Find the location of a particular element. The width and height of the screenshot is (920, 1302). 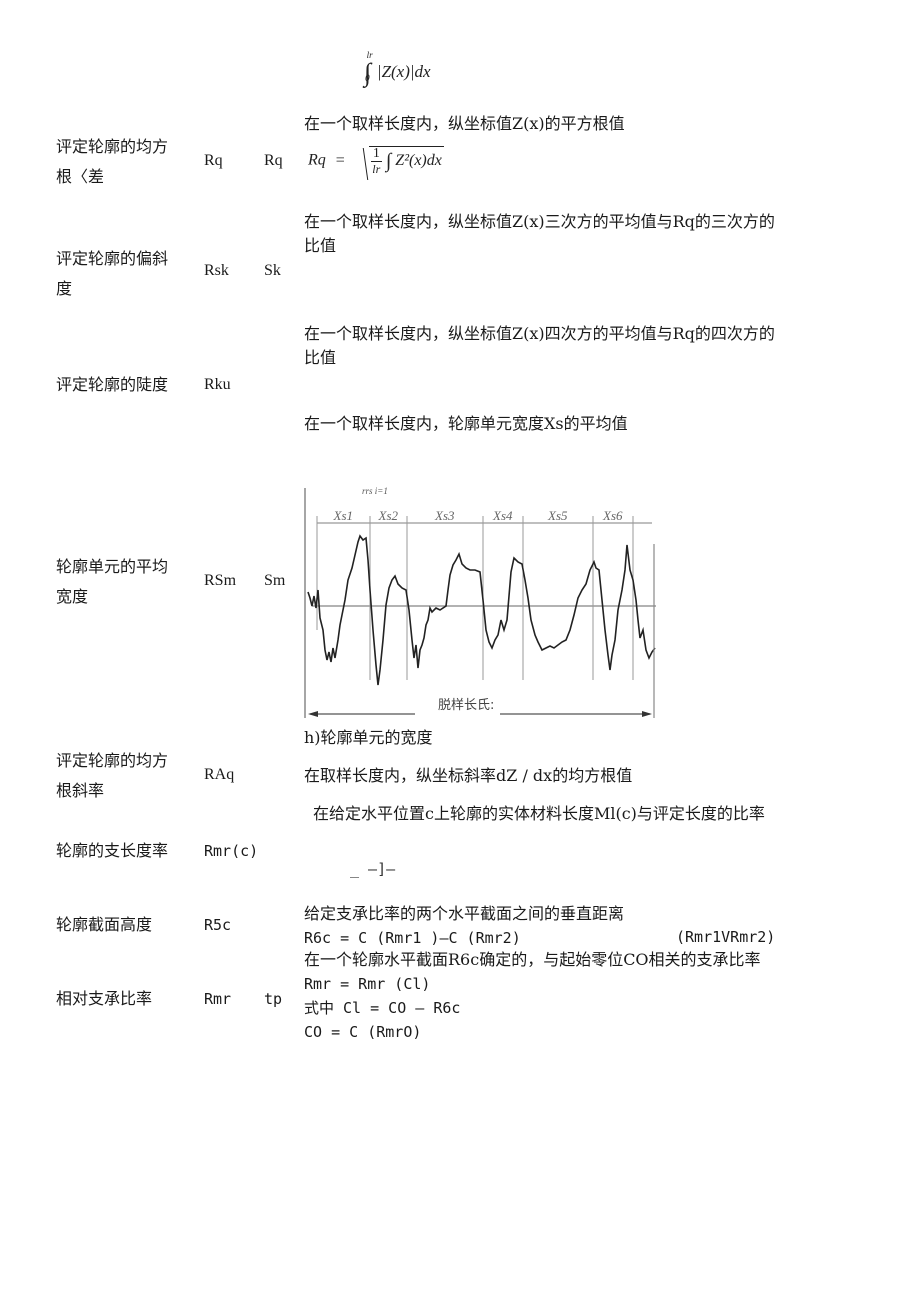

rku-name: 评定轮廓的陡度 is located at coordinates (112, 384).